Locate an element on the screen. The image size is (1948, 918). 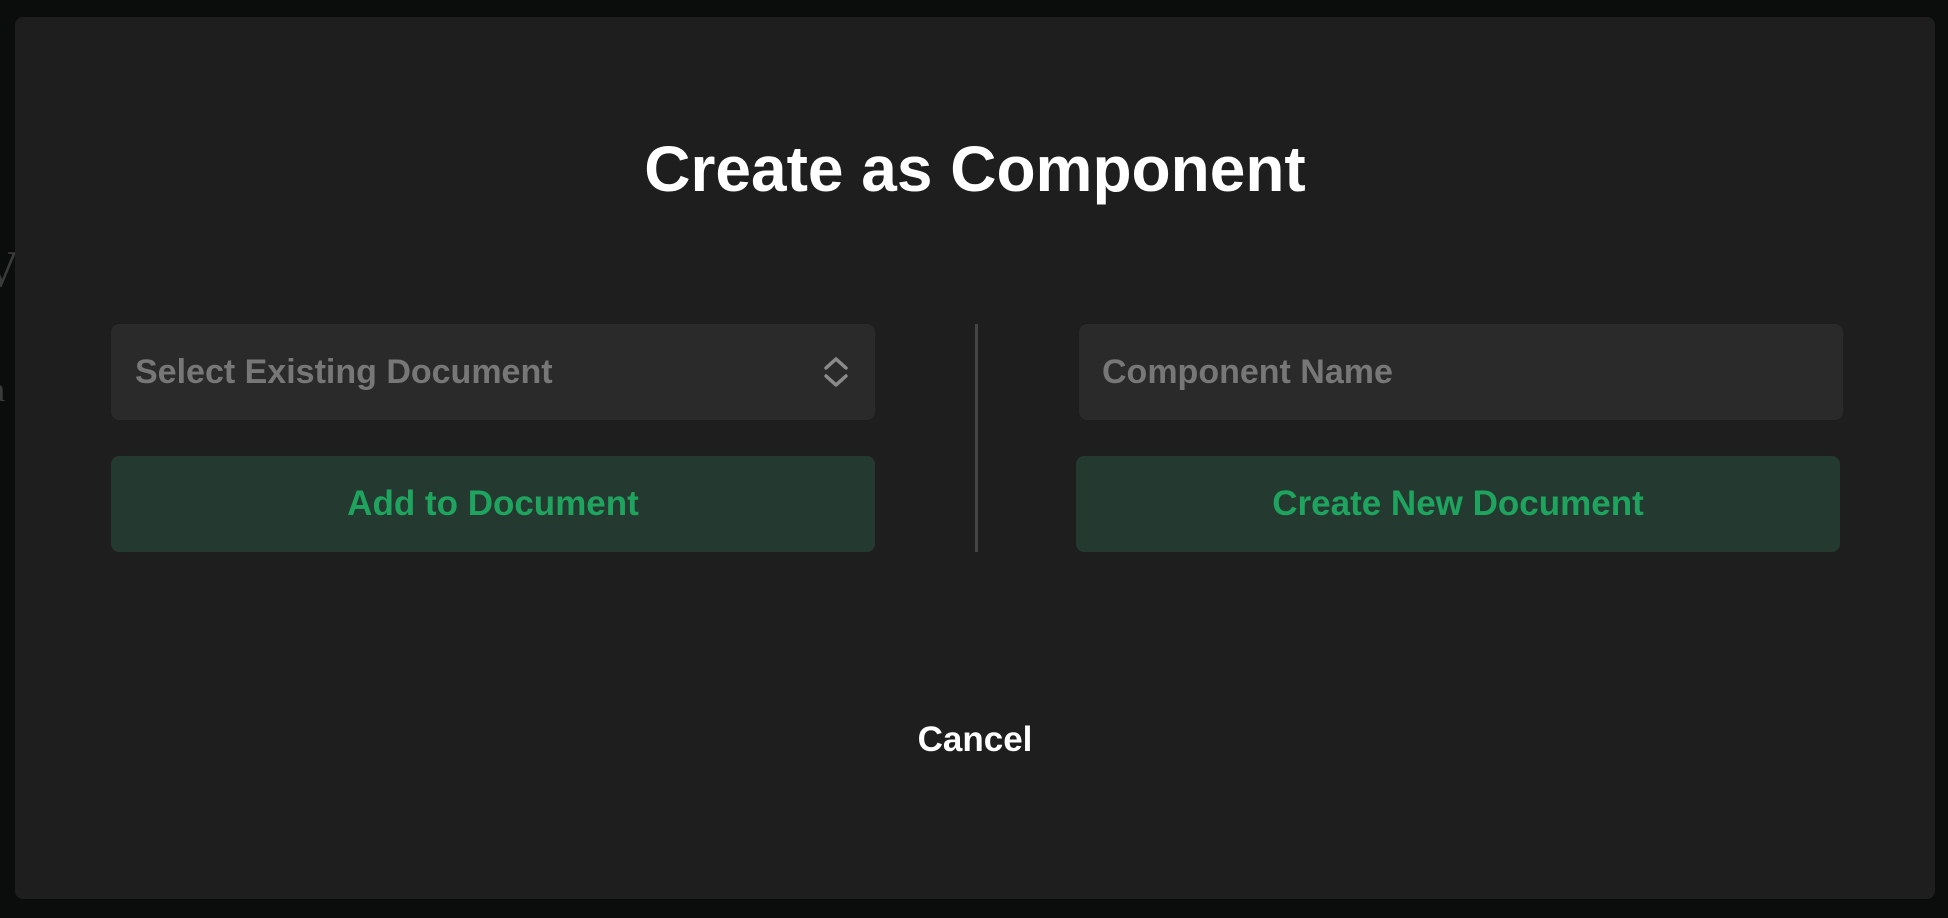
cancel-button: Cancel is located at coordinates (975, 739).